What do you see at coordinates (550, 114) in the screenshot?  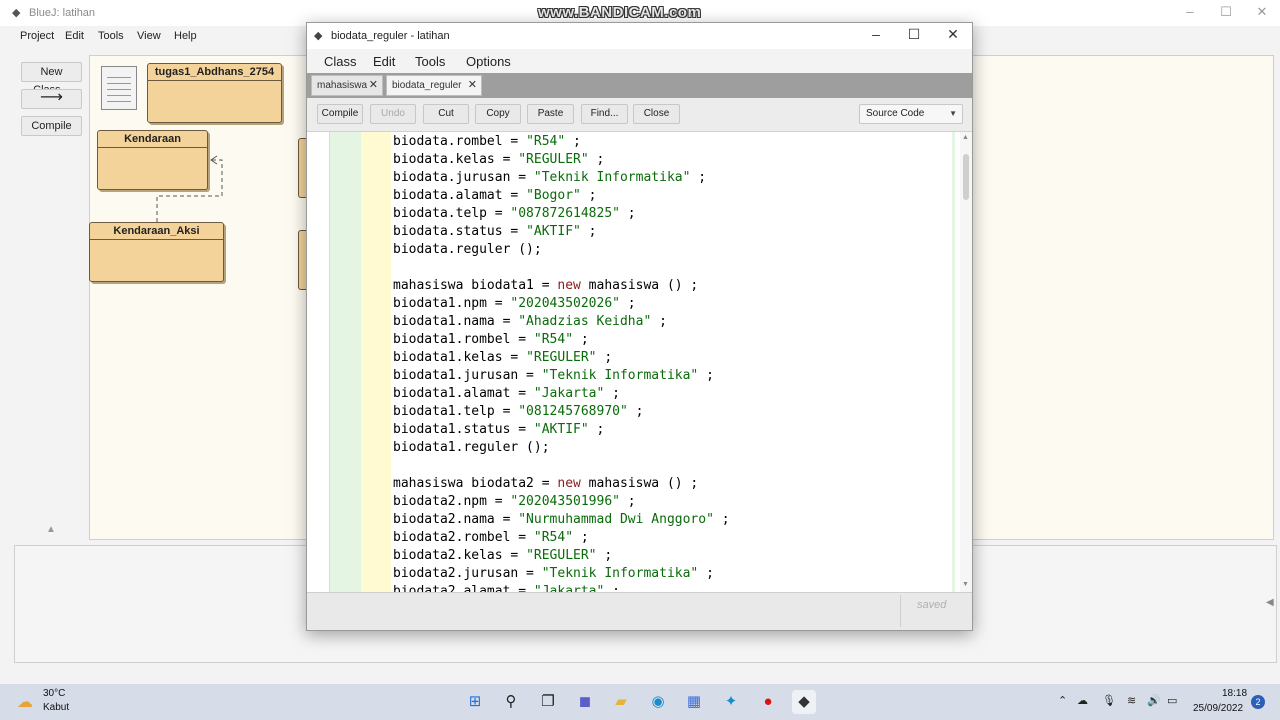 I see `paste-button: Paste` at bounding box center [550, 114].